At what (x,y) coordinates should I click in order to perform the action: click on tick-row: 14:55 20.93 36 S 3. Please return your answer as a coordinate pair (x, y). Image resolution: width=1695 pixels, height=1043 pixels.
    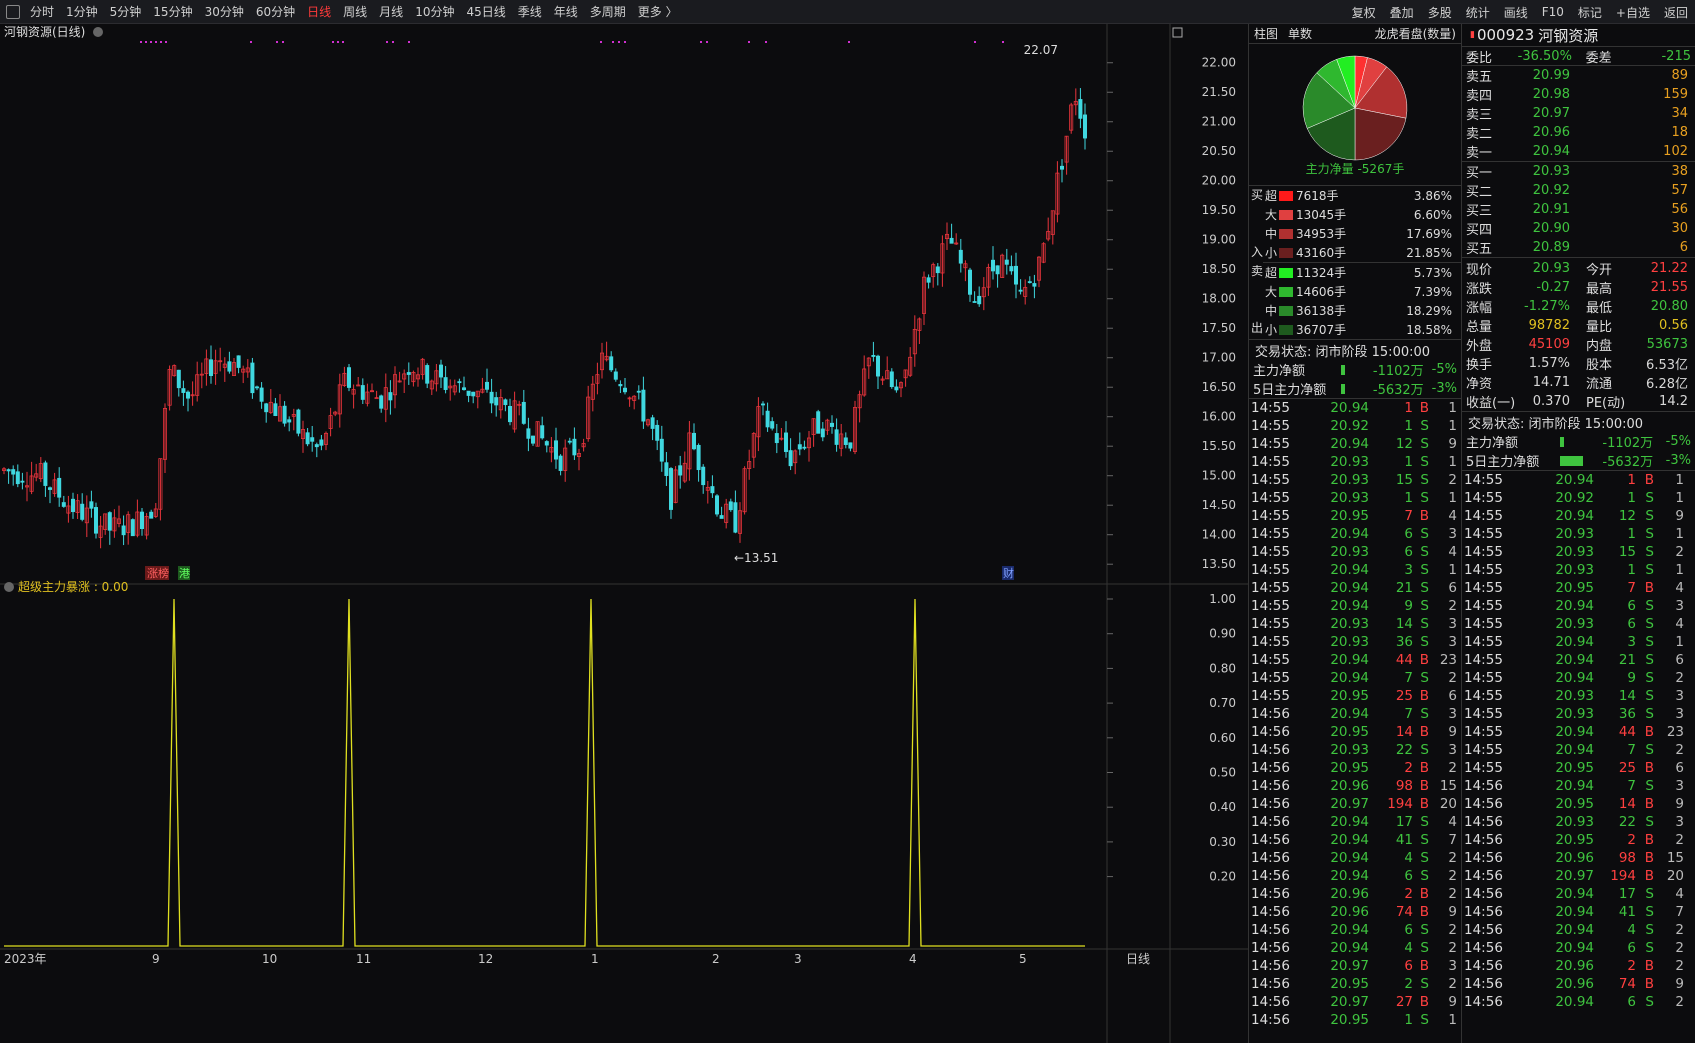
    Looking at the image, I should click on (1354, 642).